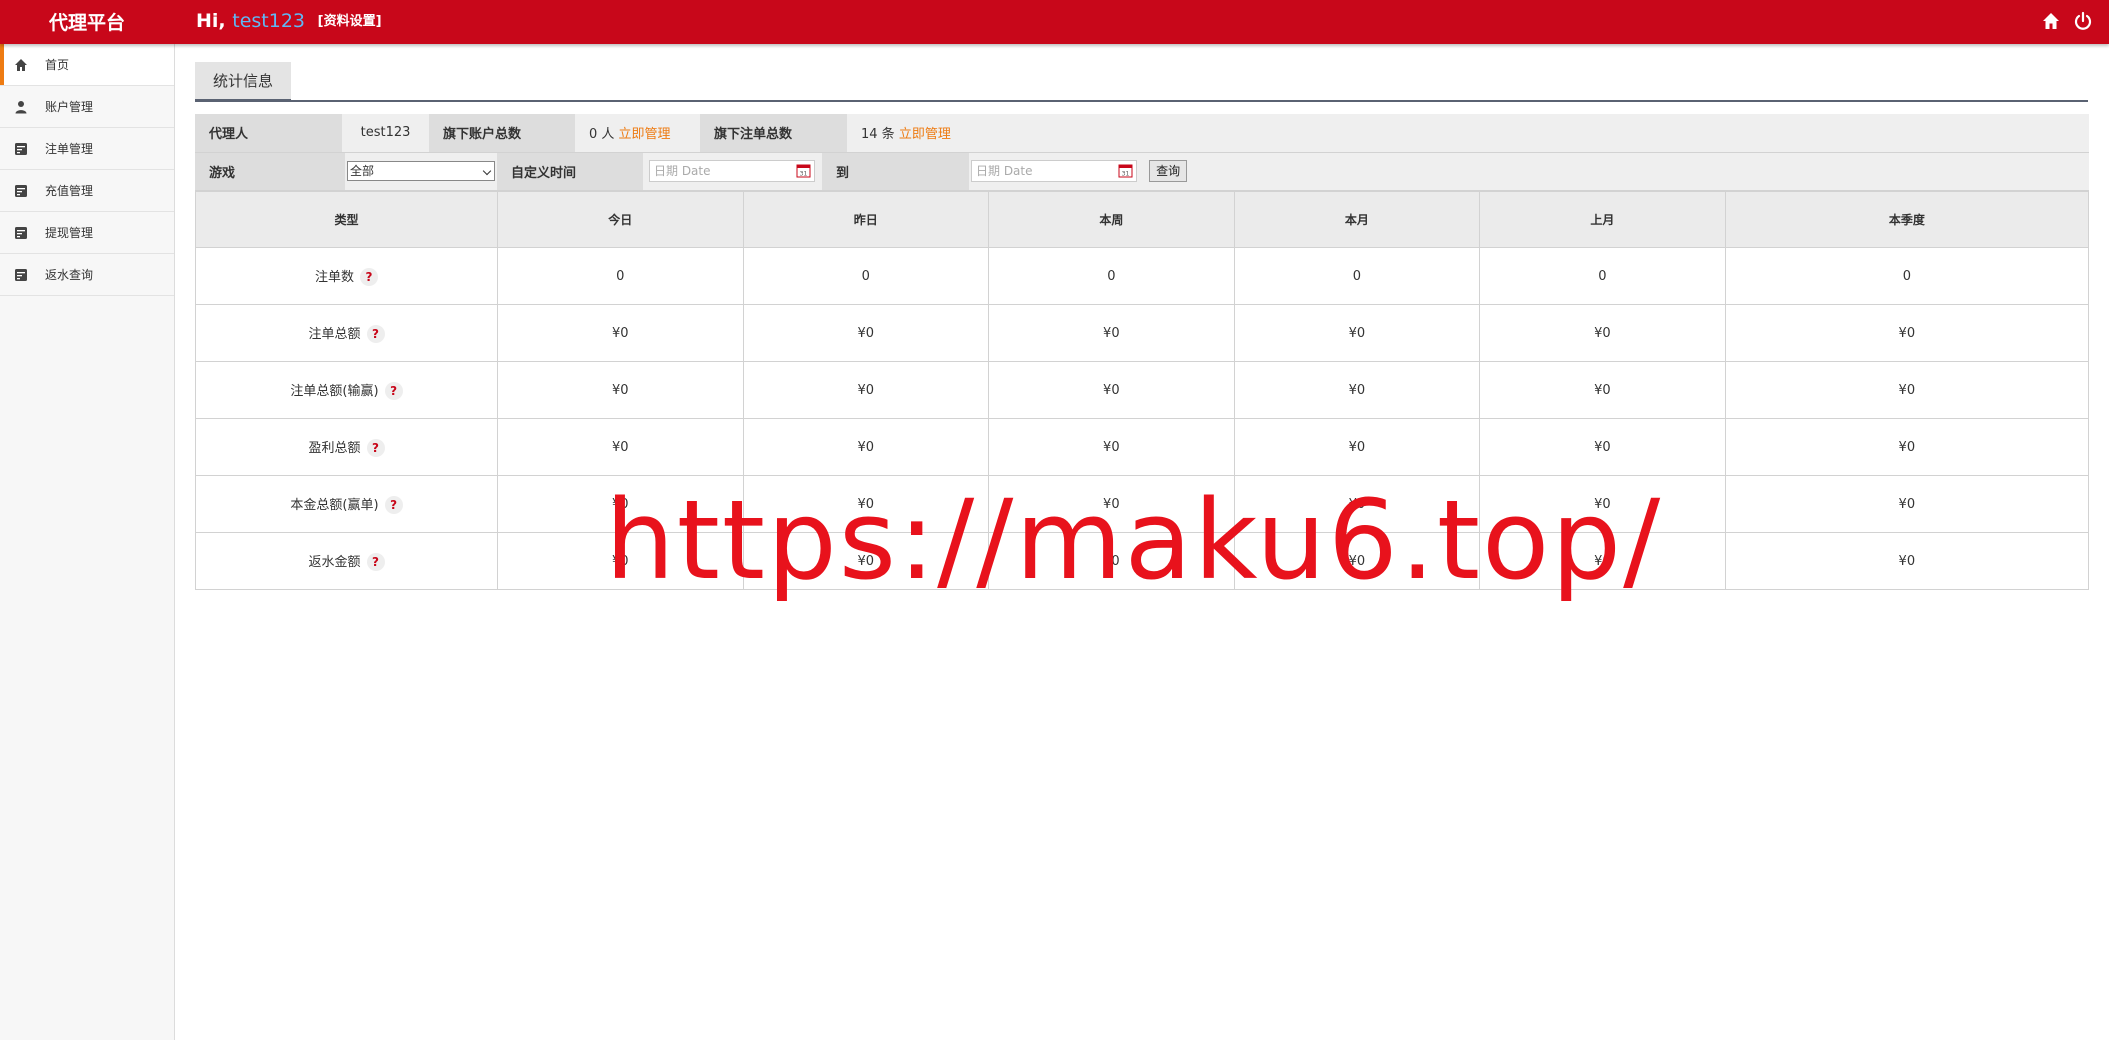 The image size is (2109, 1040). What do you see at coordinates (773, 133) in the screenshot?
I see `orders-label: 旗下注单总数` at bounding box center [773, 133].